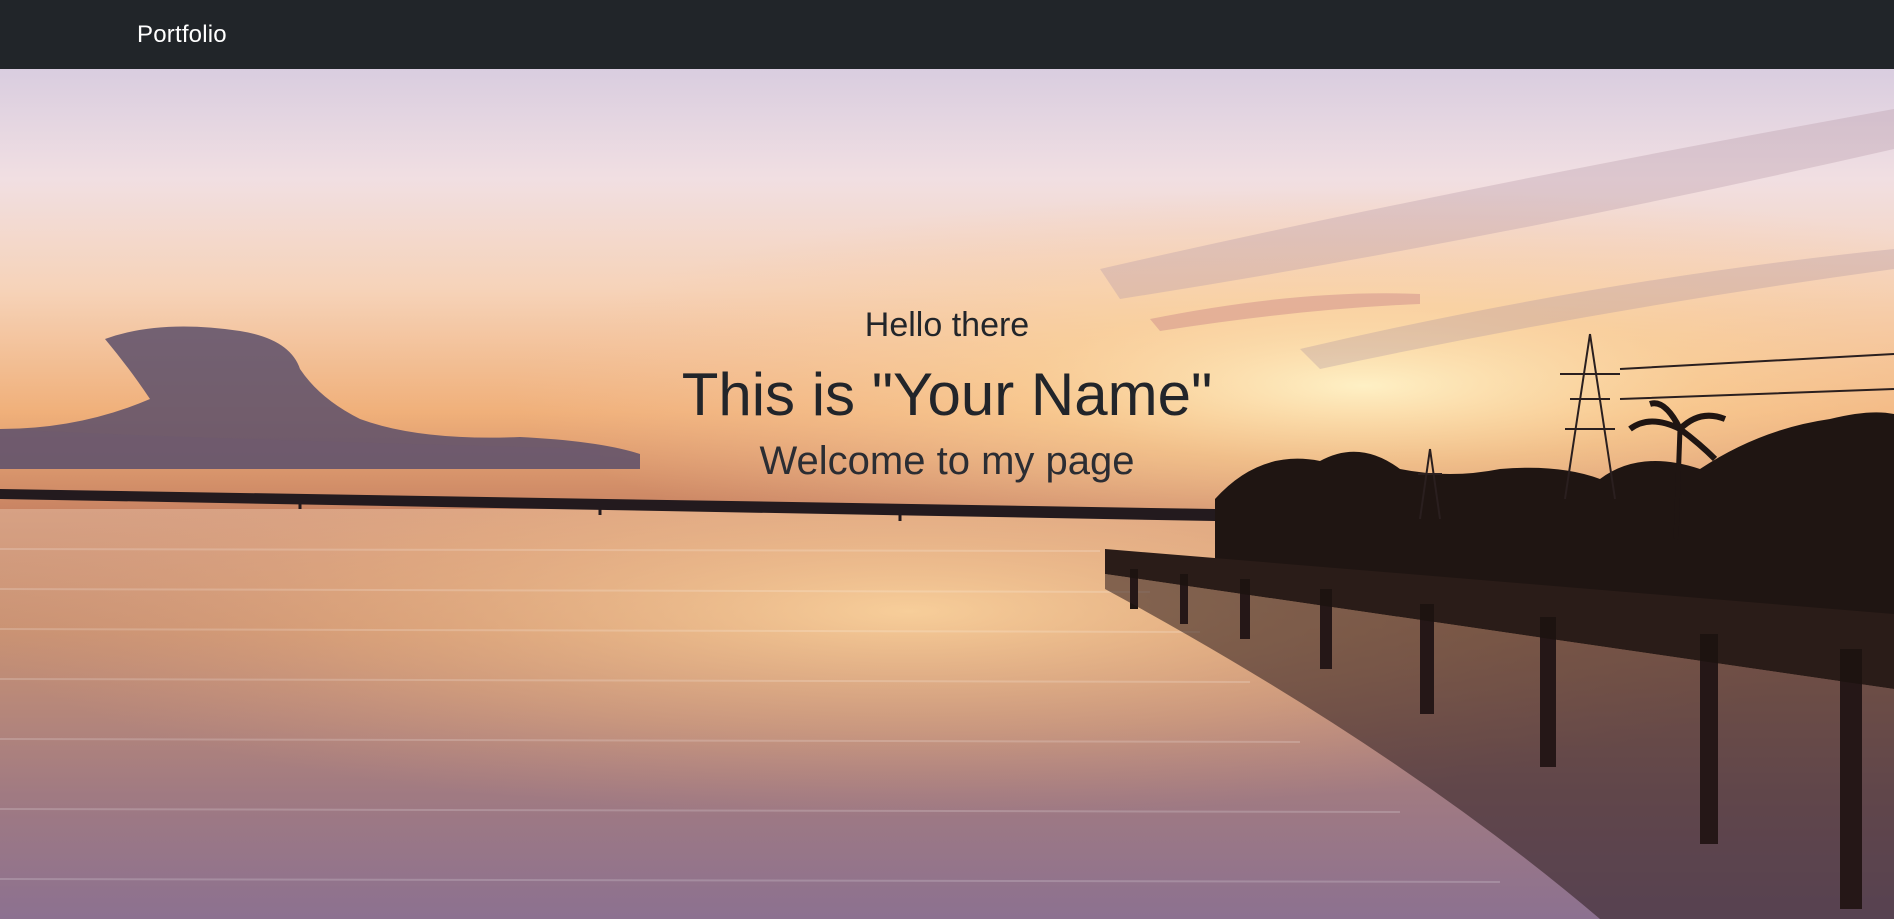 The width and height of the screenshot is (1894, 922). I want to click on hero-name-heading: This is "Your Name", so click(947, 394).